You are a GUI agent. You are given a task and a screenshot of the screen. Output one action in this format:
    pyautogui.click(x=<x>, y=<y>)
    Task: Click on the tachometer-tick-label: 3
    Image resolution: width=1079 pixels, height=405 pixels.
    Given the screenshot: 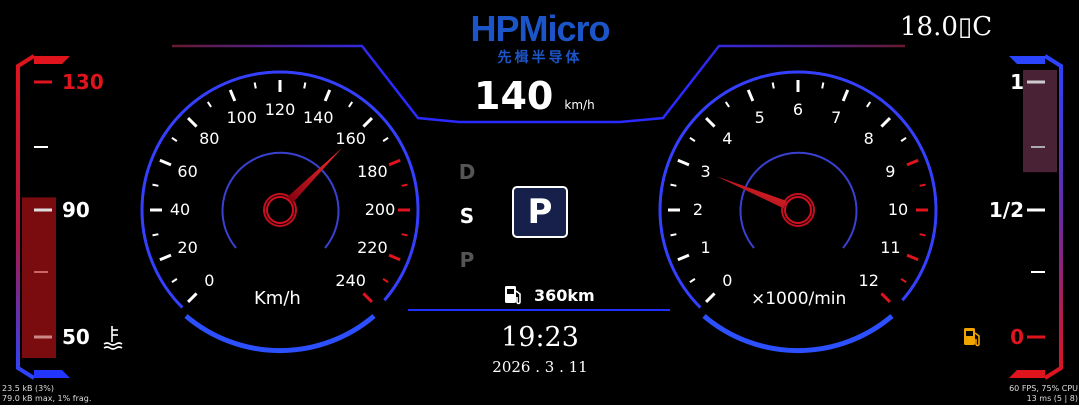 What is the action you would take?
    pyautogui.click(x=705, y=171)
    